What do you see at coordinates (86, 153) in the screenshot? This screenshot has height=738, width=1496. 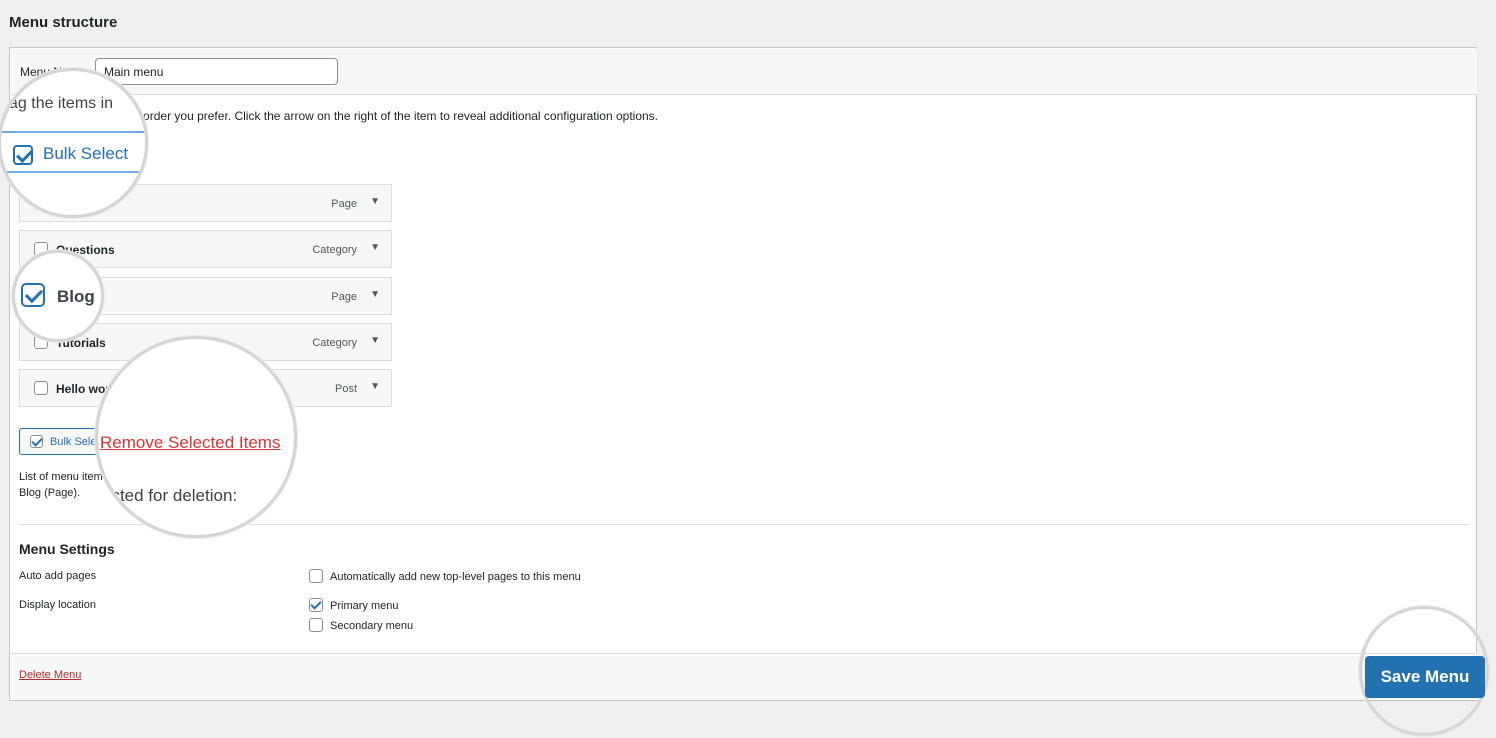 I see `zoom-bulk-select-label: Bulk Select` at bounding box center [86, 153].